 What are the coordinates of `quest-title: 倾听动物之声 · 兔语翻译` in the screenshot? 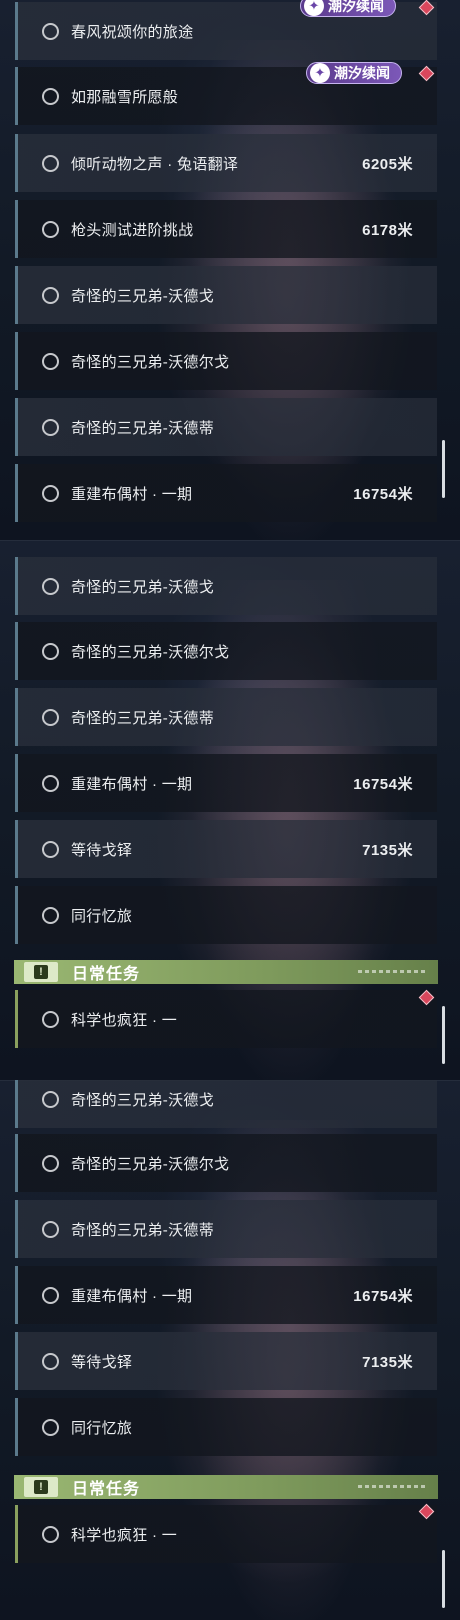 It's located at (155, 164).